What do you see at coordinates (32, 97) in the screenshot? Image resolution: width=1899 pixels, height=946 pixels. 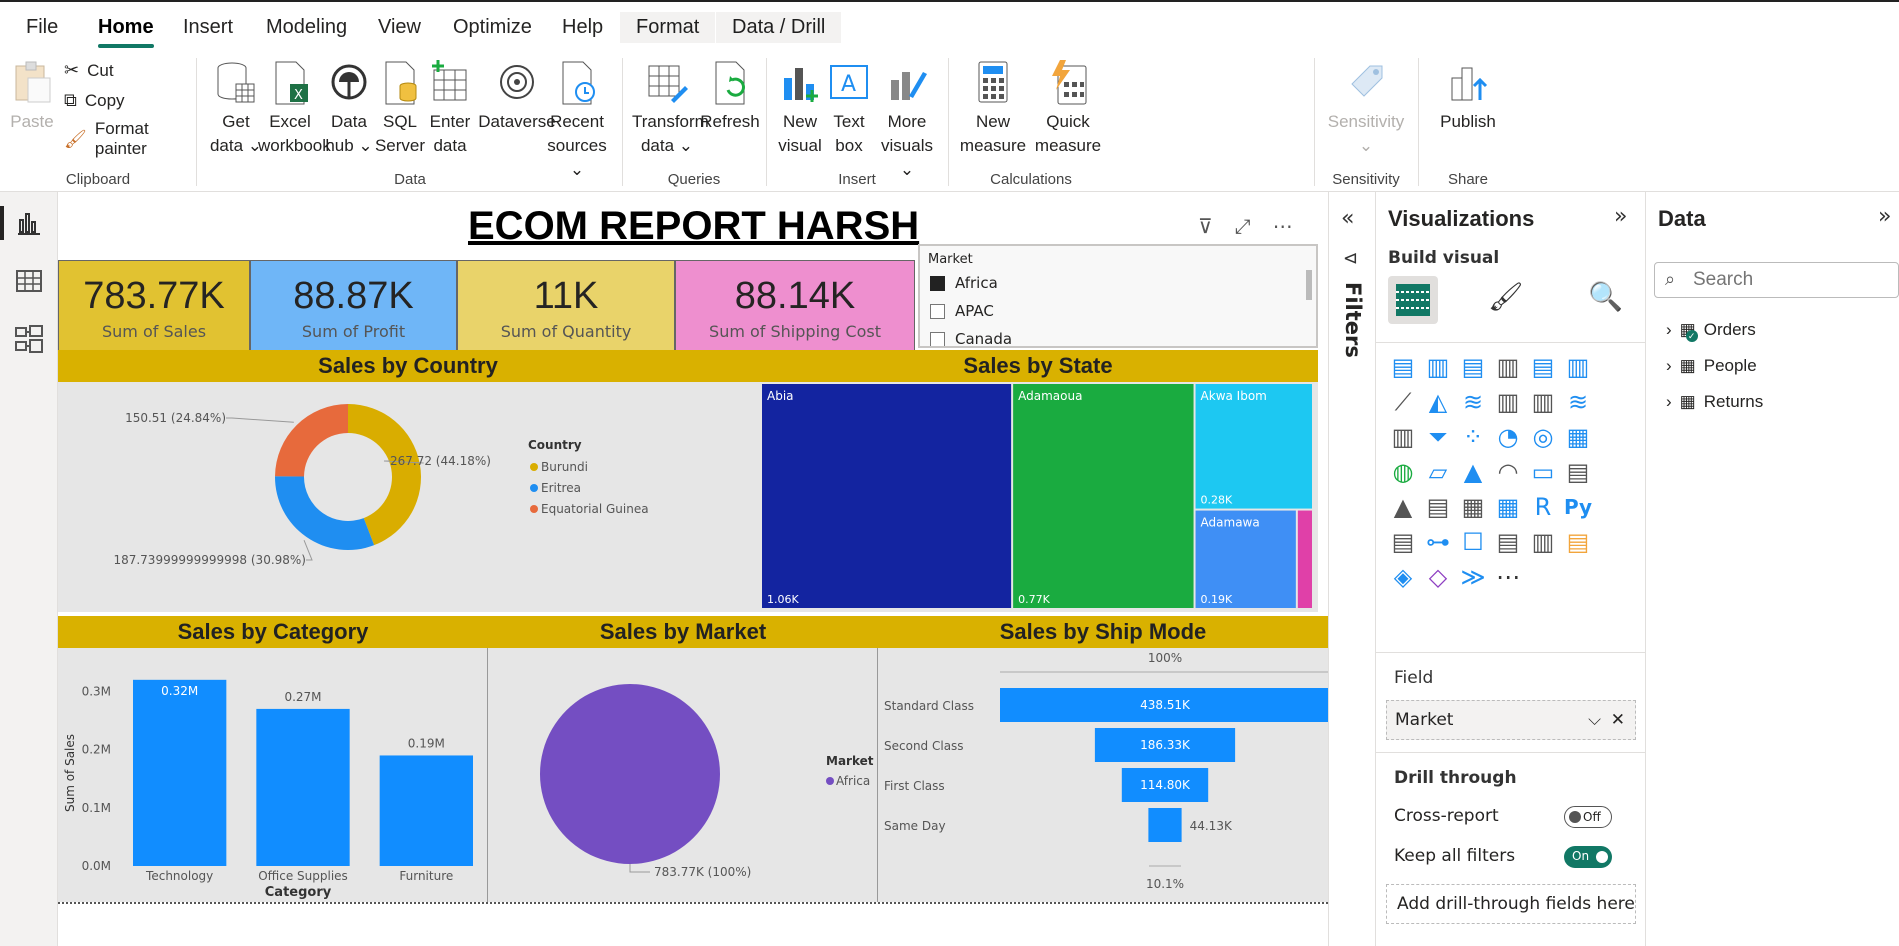 I see `paste-button: Paste` at bounding box center [32, 97].